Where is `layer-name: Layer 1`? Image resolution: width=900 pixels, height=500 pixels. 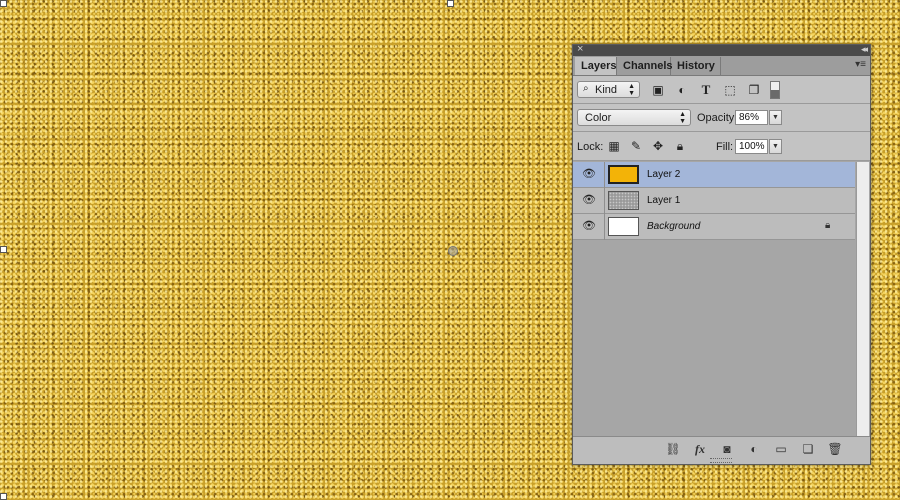 layer-name: Layer 1 is located at coordinates (663, 200).